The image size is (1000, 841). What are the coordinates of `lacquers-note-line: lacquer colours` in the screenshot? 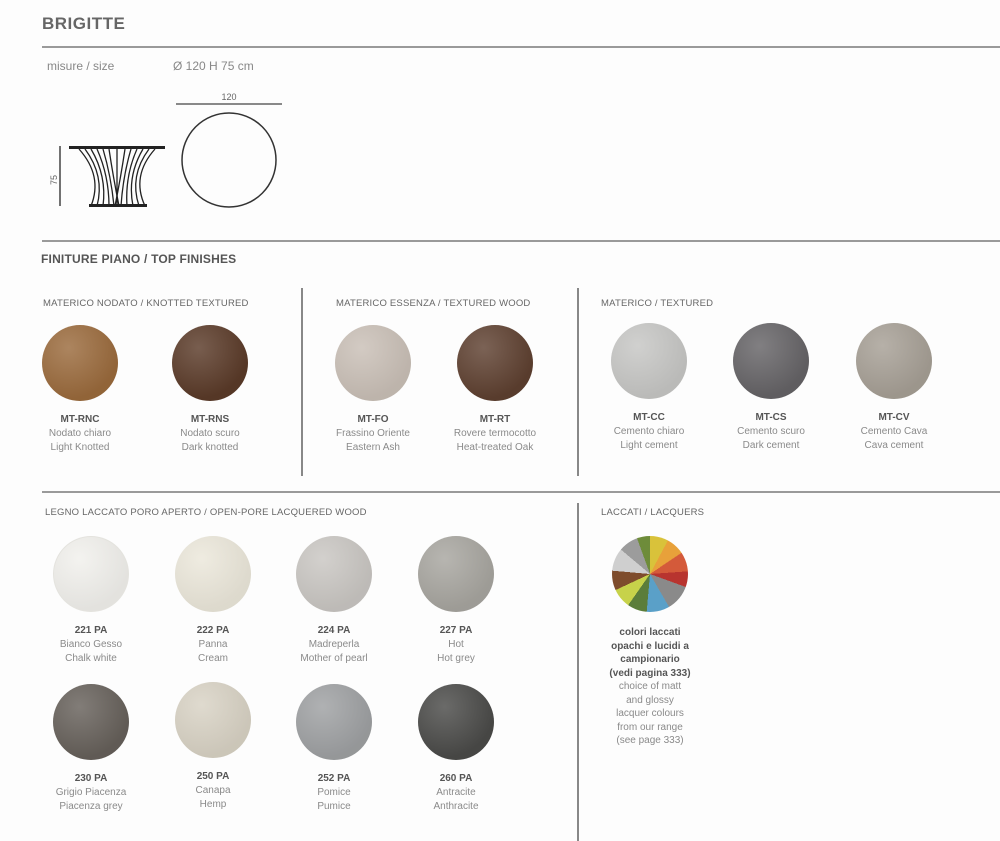 It's located at (650, 713).